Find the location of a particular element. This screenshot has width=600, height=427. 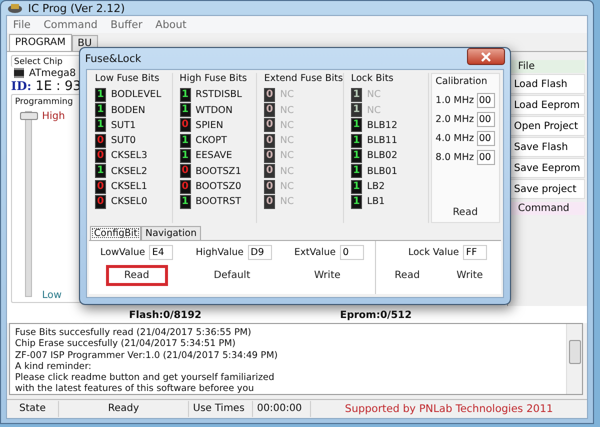

field-label: ExtValue is located at coordinates (315, 252).